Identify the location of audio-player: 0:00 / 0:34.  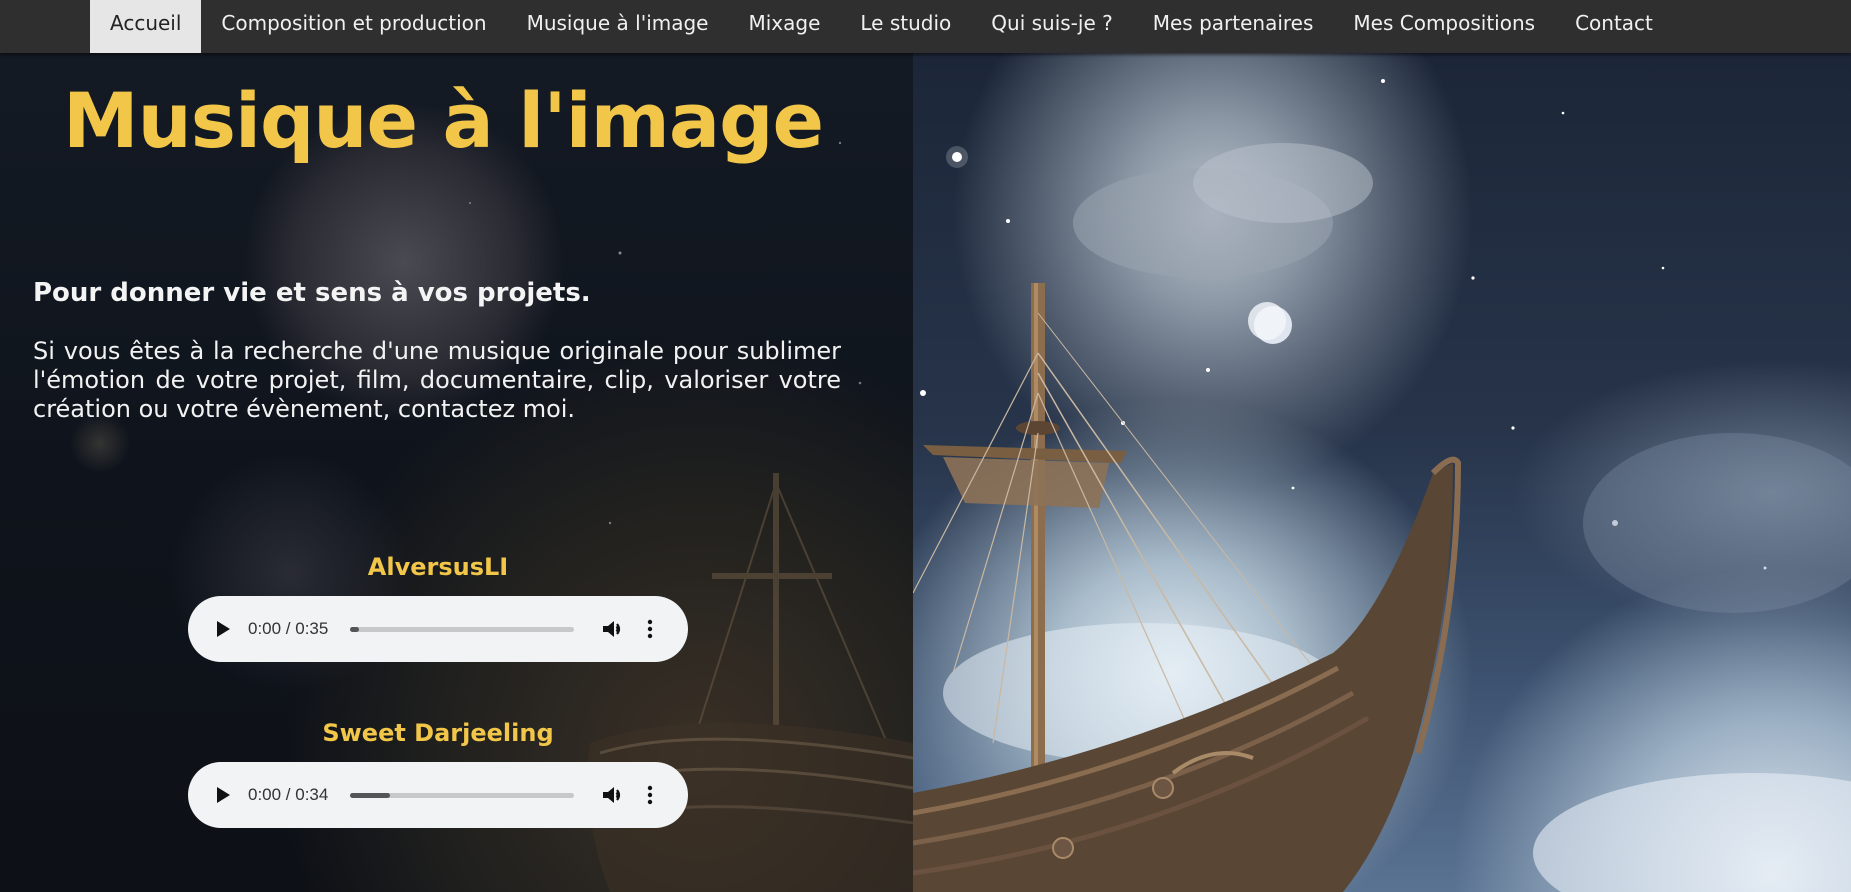
(438, 795).